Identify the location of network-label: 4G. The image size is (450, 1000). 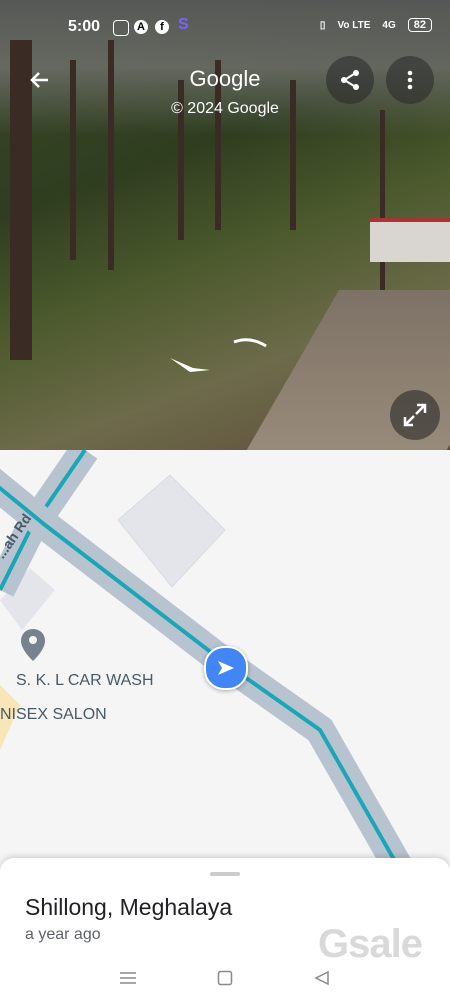
(389, 25).